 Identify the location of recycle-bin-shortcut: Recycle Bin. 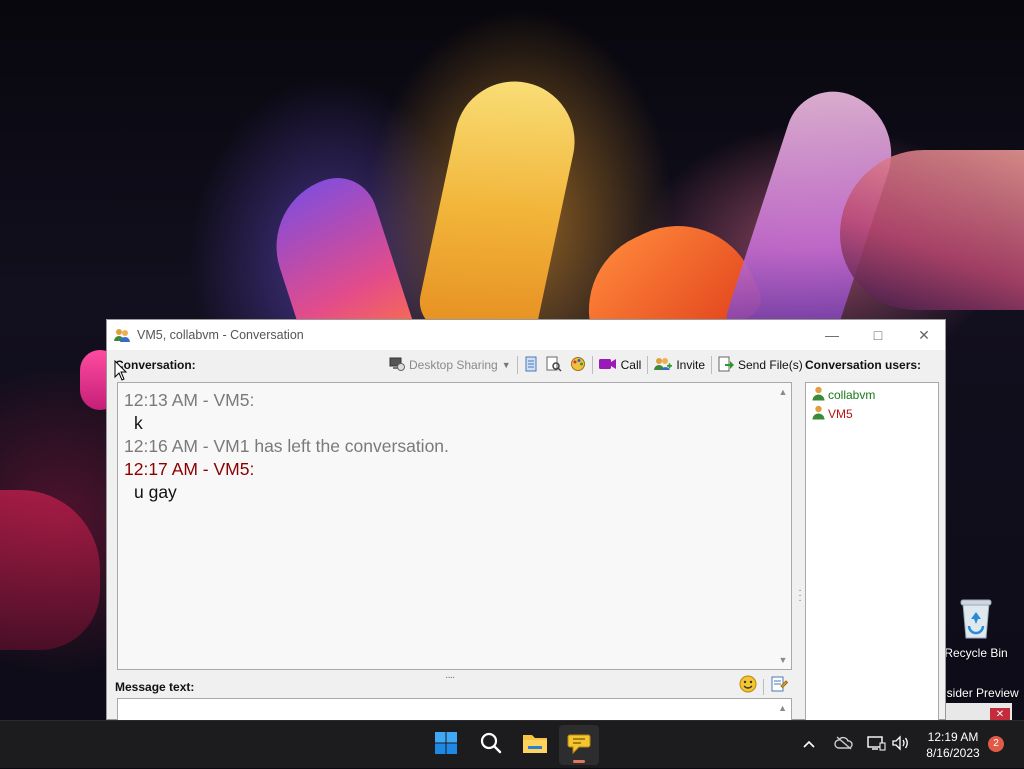
(976, 628).